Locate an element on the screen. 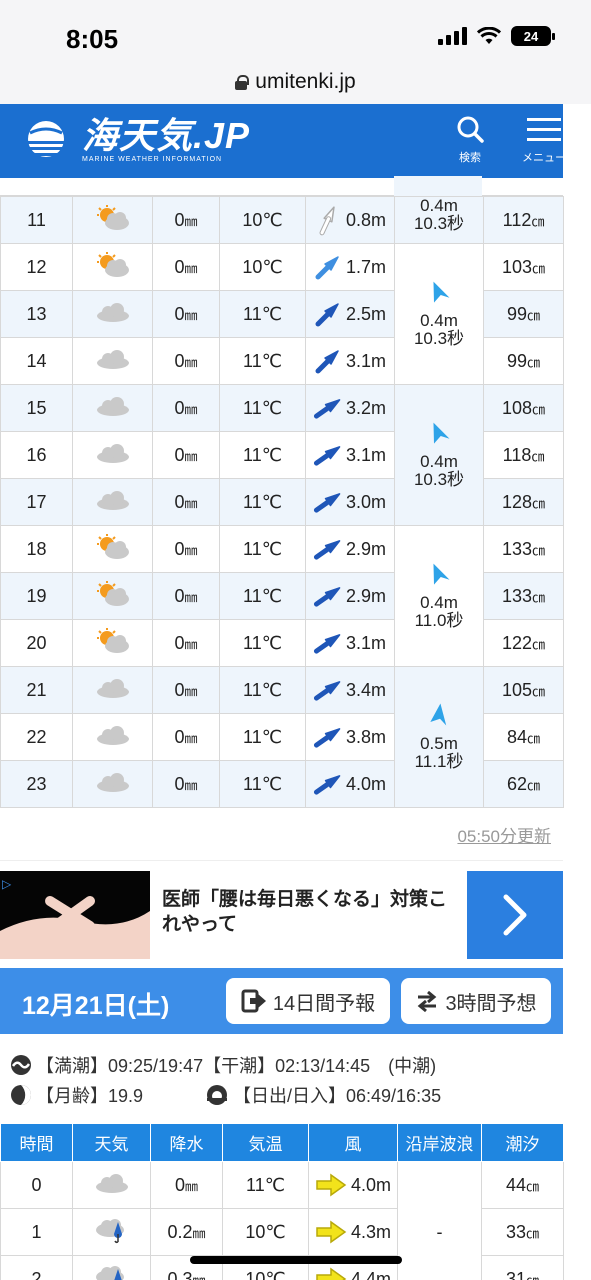  ad-text: 医師「腰は毎日悪くなる」対策これやって is located at coordinates (305, 912).